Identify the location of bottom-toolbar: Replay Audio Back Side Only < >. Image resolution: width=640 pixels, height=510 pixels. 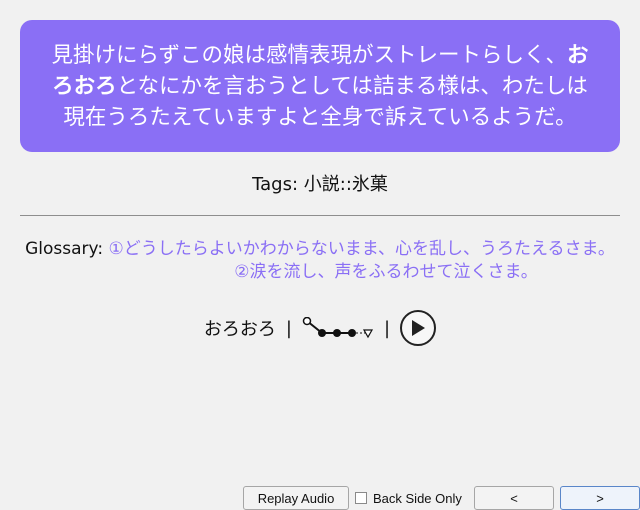
(320, 498).